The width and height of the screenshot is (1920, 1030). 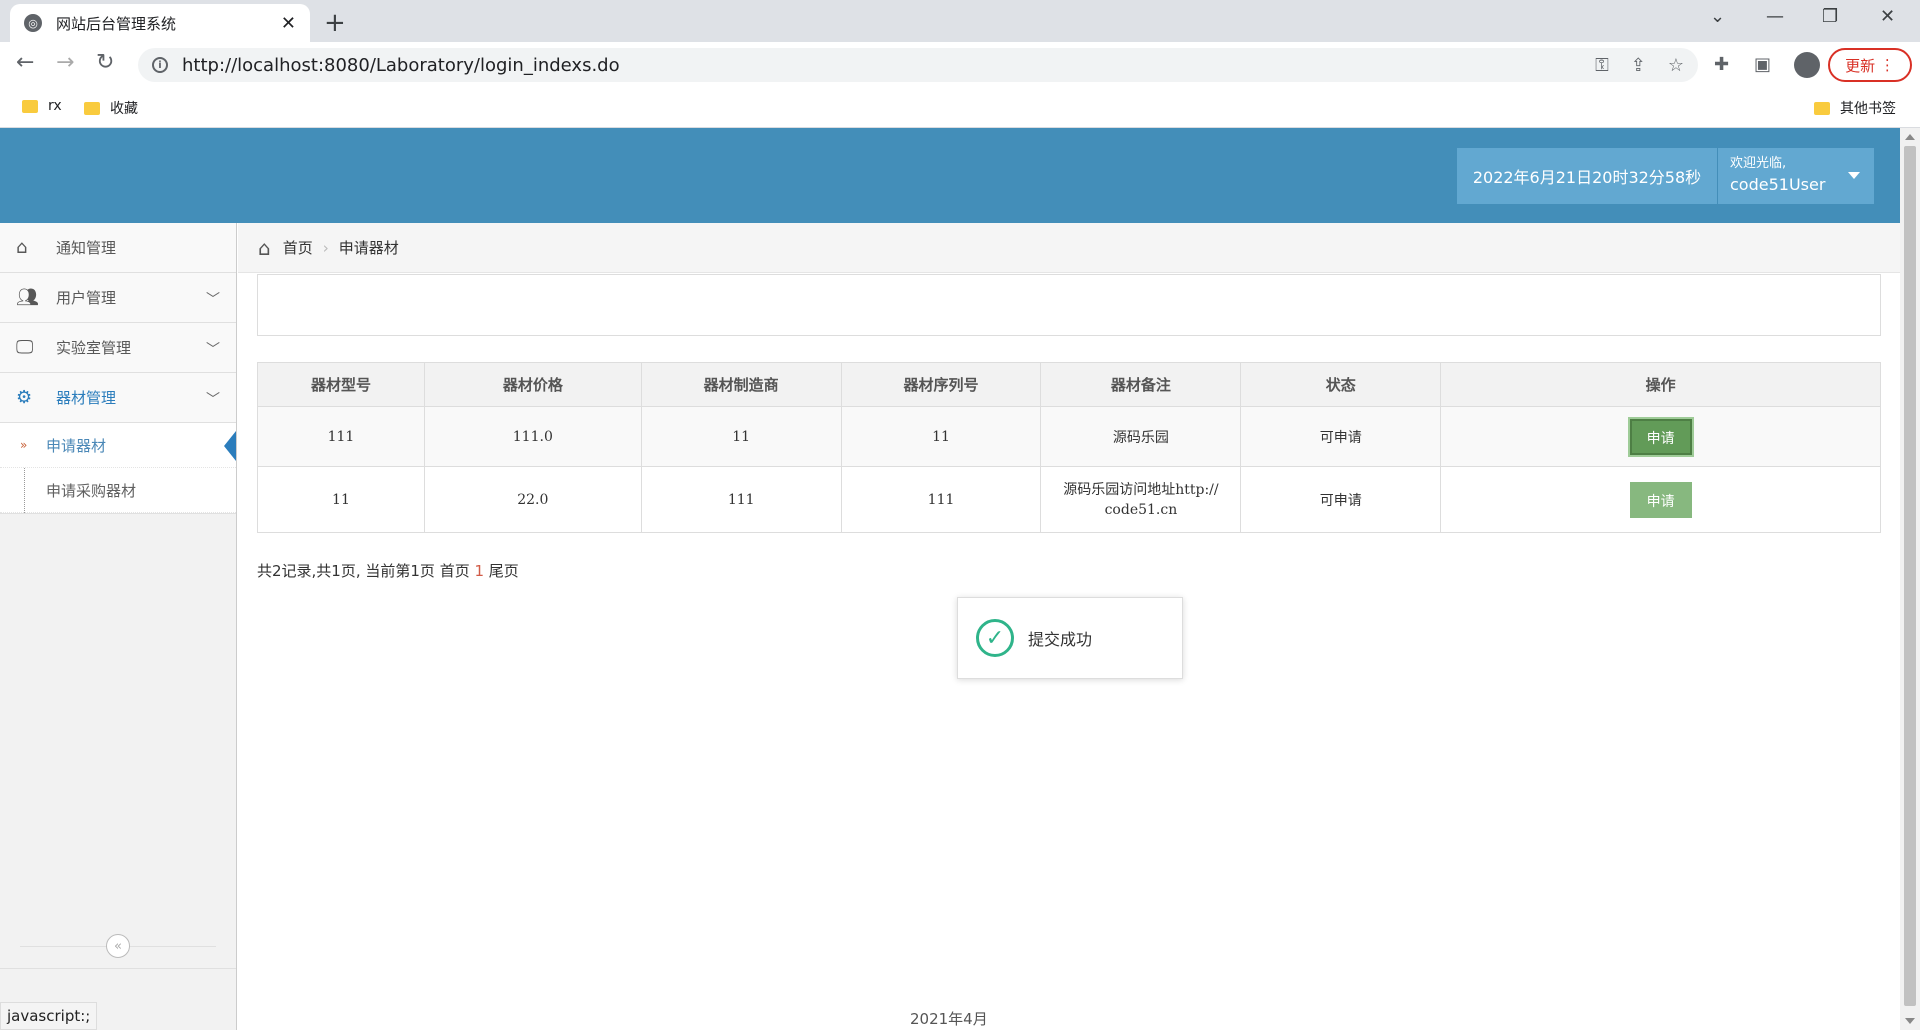 I want to click on bookmark-rx: rx, so click(x=42, y=106).